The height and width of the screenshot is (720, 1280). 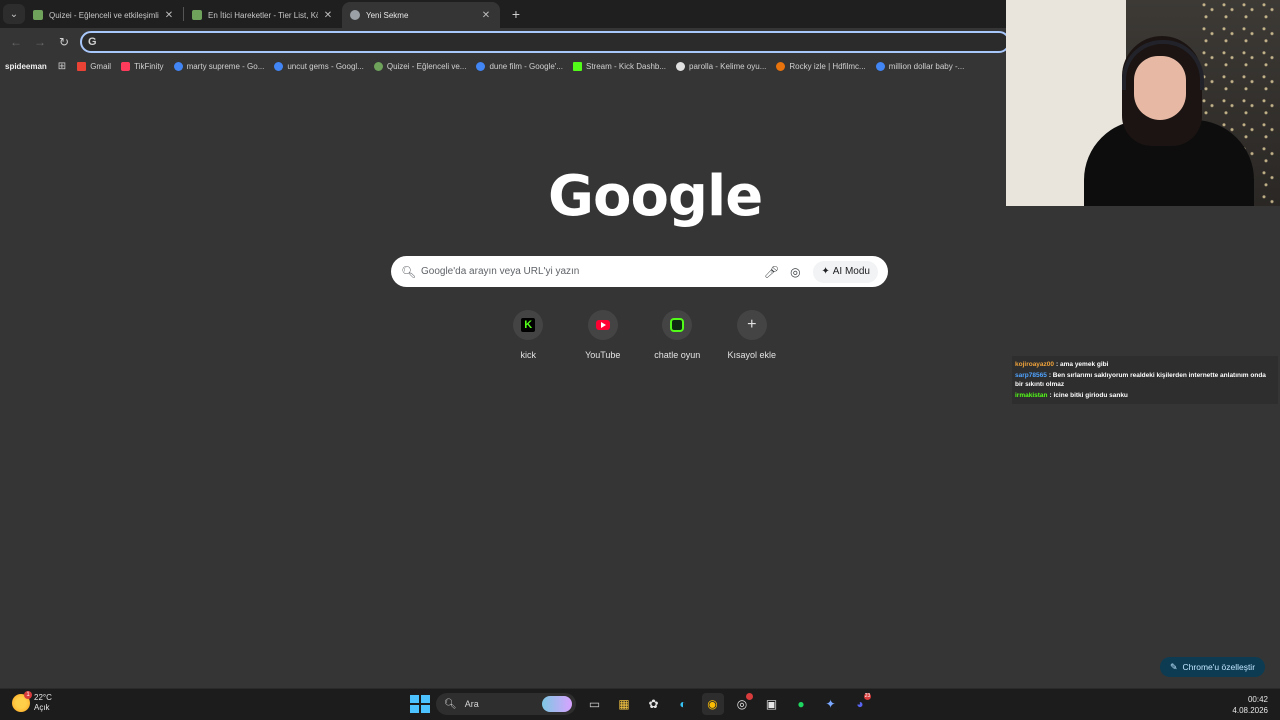 I want to click on obs-icon: ◎, so click(x=742, y=704).